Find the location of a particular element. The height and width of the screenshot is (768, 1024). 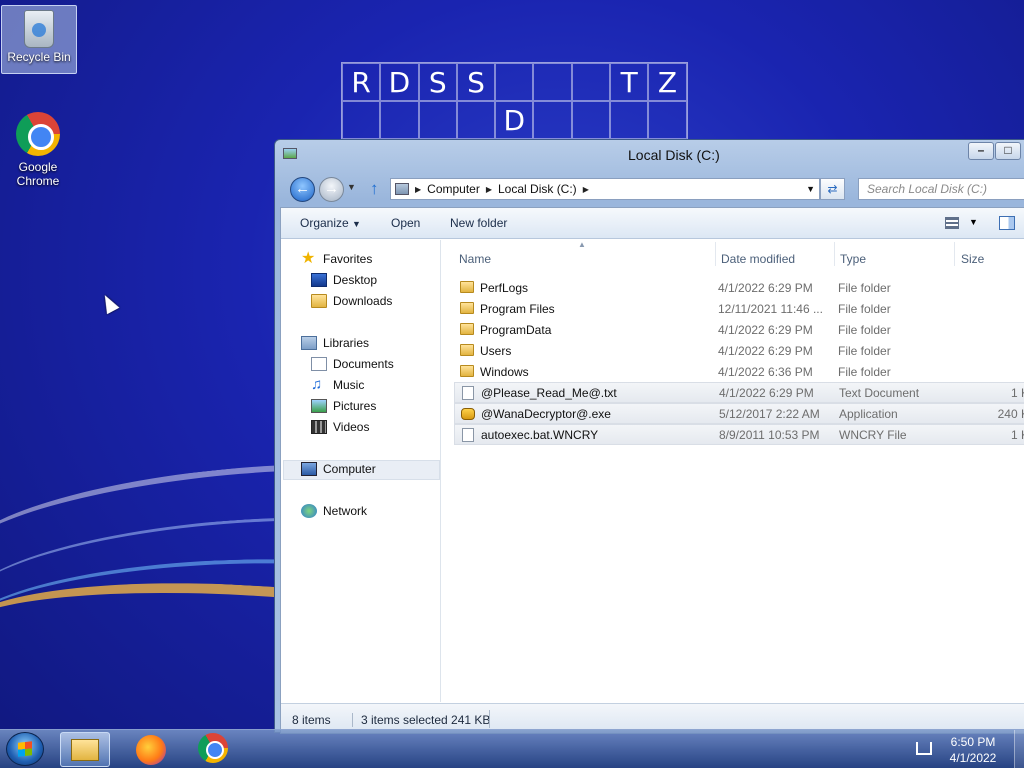

nav-item-downloads: Downloads is located at coordinates (351, 301).